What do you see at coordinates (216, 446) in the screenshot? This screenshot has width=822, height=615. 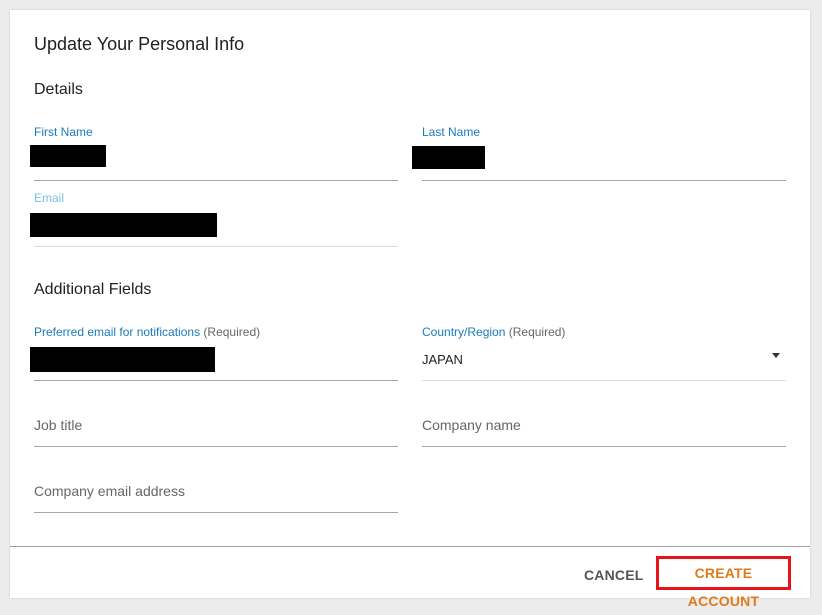 I see `job-title-underline` at bounding box center [216, 446].